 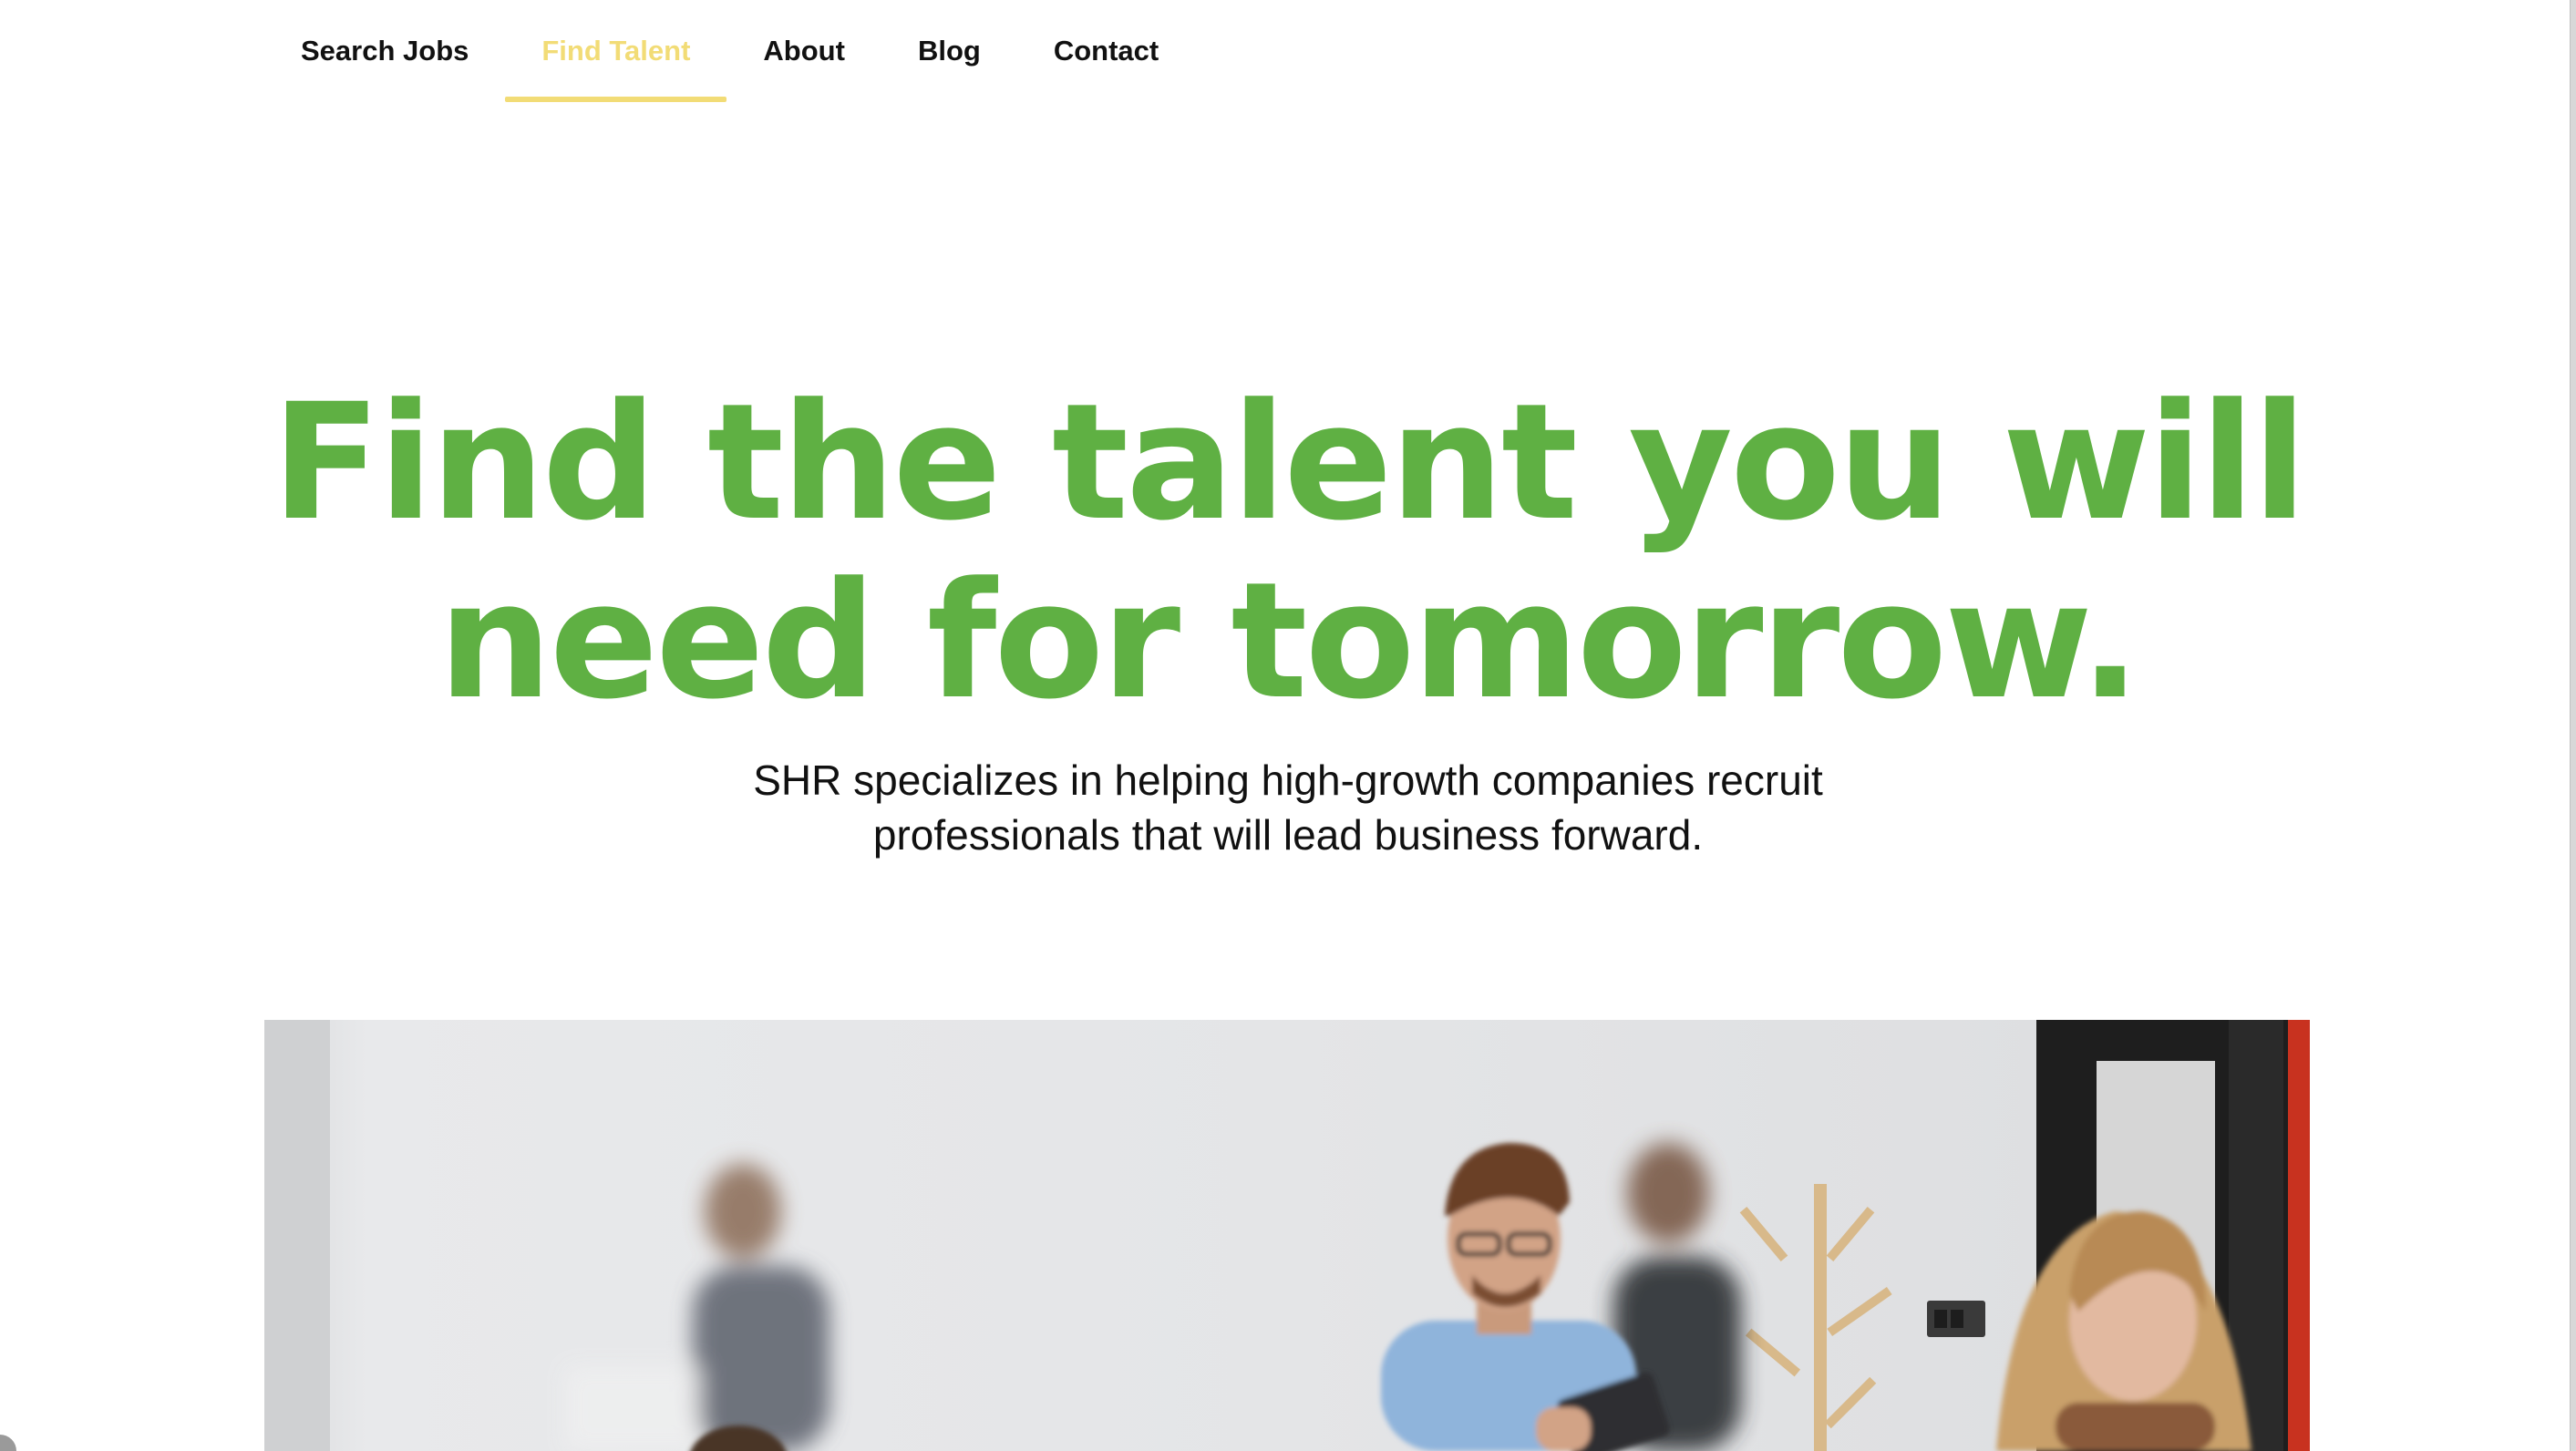 I want to click on nav-blog: Blog, so click(x=949, y=51).